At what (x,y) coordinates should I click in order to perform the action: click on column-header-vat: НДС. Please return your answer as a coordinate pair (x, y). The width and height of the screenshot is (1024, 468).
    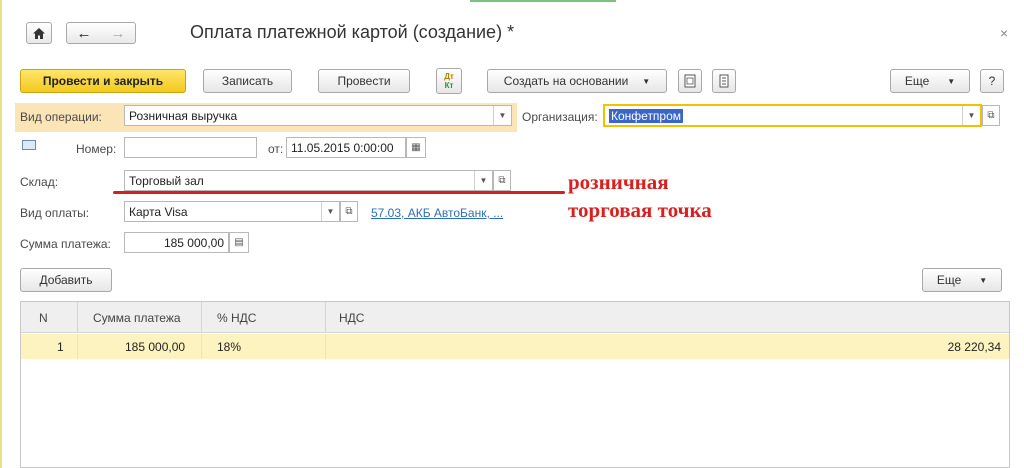
    Looking at the image, I should click on (351, 318).